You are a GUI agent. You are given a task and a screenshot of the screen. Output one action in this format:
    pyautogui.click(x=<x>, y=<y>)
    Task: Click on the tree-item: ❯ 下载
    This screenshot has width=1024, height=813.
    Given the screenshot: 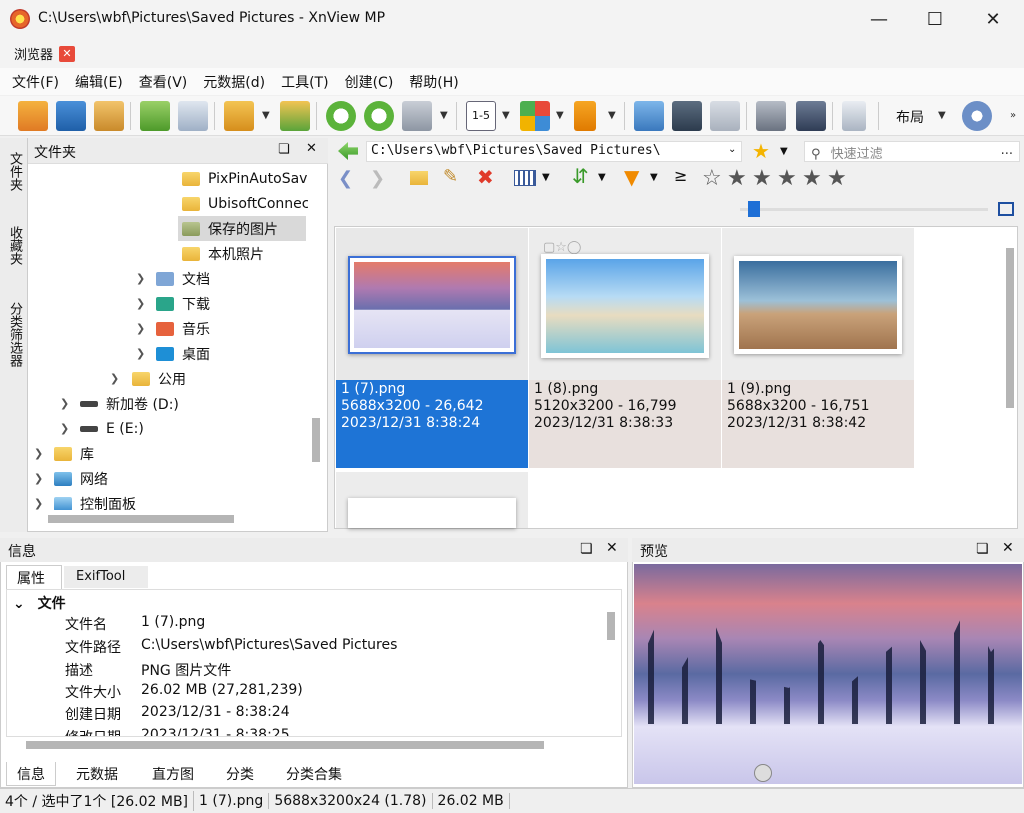 What is the action you would take?
    pyautogui.click(x=173, y=303)
    